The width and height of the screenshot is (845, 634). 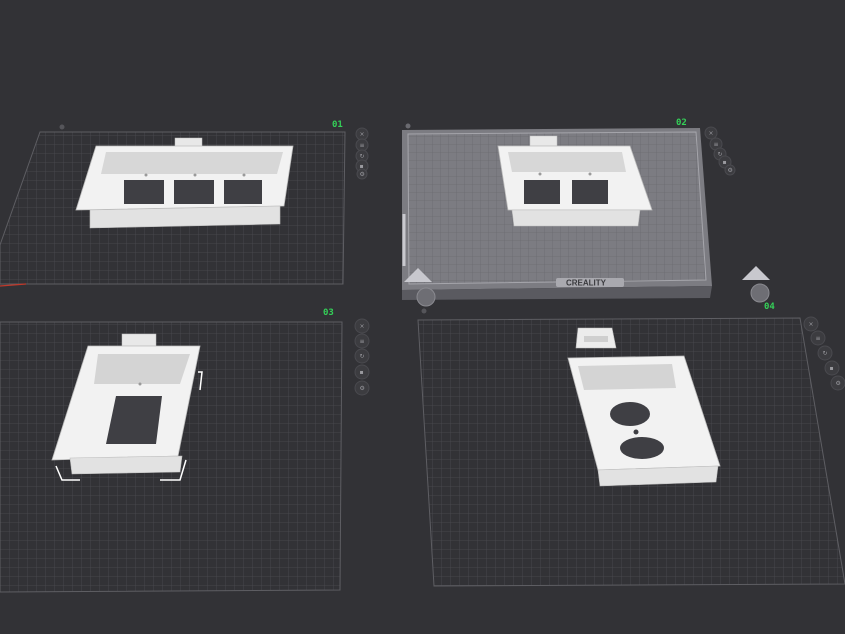 I want to click on model-double-switch-box, so click(x=575, y=181).